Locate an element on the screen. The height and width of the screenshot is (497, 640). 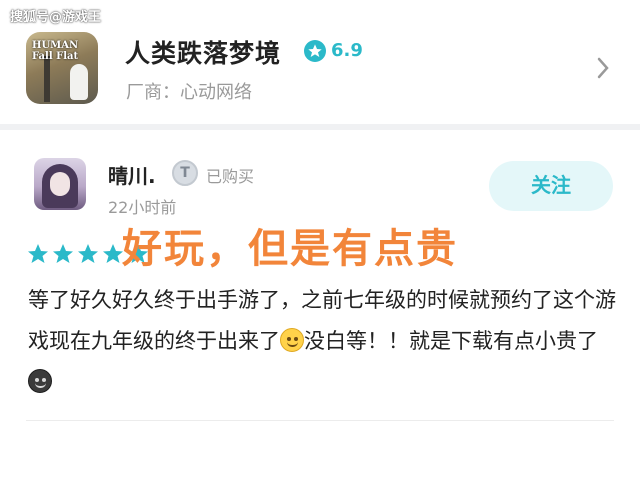
game-cover-image: HUMAN Fall Flat is located at coordinates (62, 68).